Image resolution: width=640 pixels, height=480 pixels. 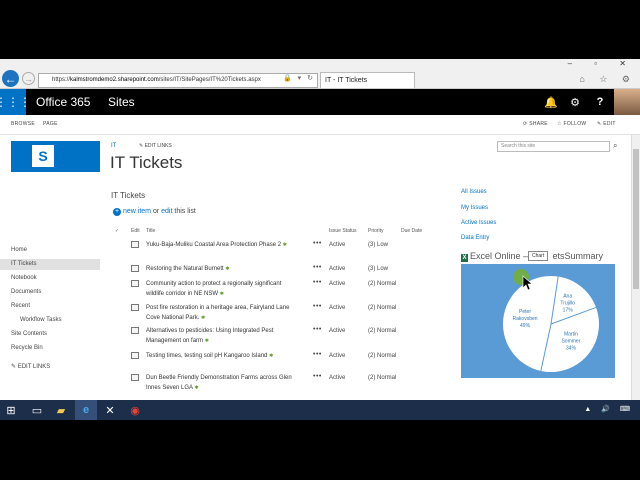 What do you see at coordinates (28, 78) in the screenshot?
I see `forward-button: →` at bounding box center [28, 78].